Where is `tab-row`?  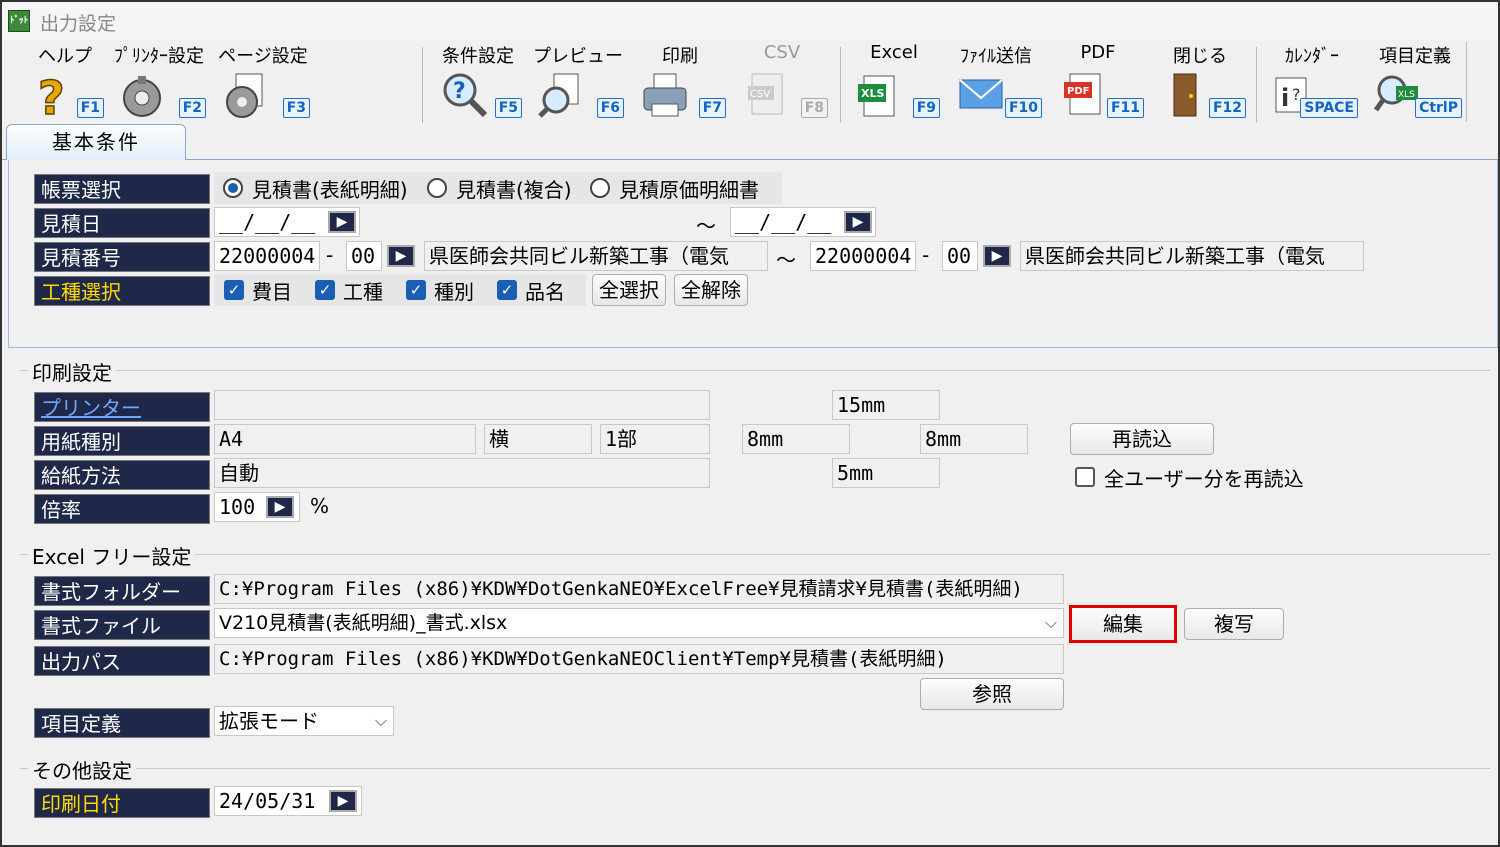 tab-row is located at coordinates (750, 142).